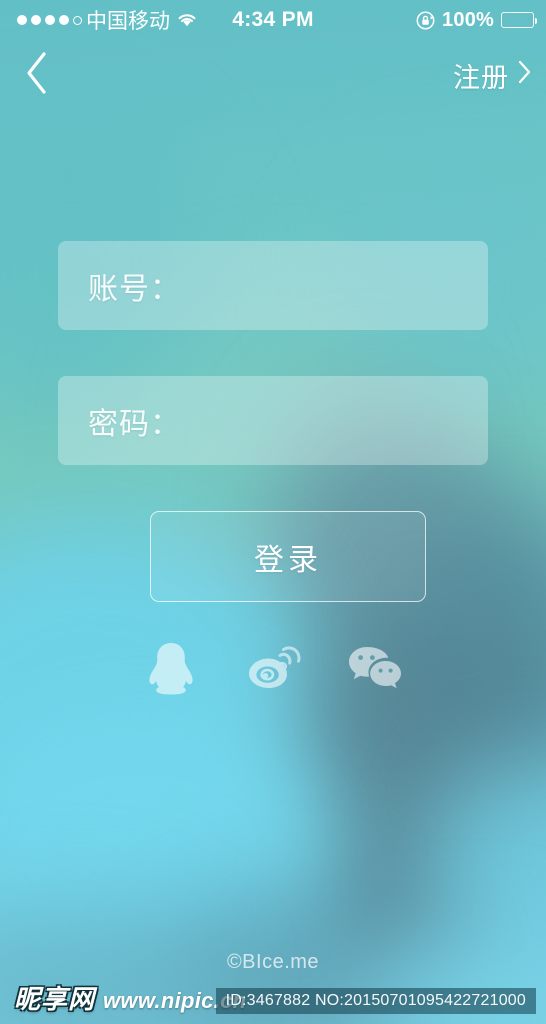  I want to click on login-button-label: 登录, so click(288, 560).